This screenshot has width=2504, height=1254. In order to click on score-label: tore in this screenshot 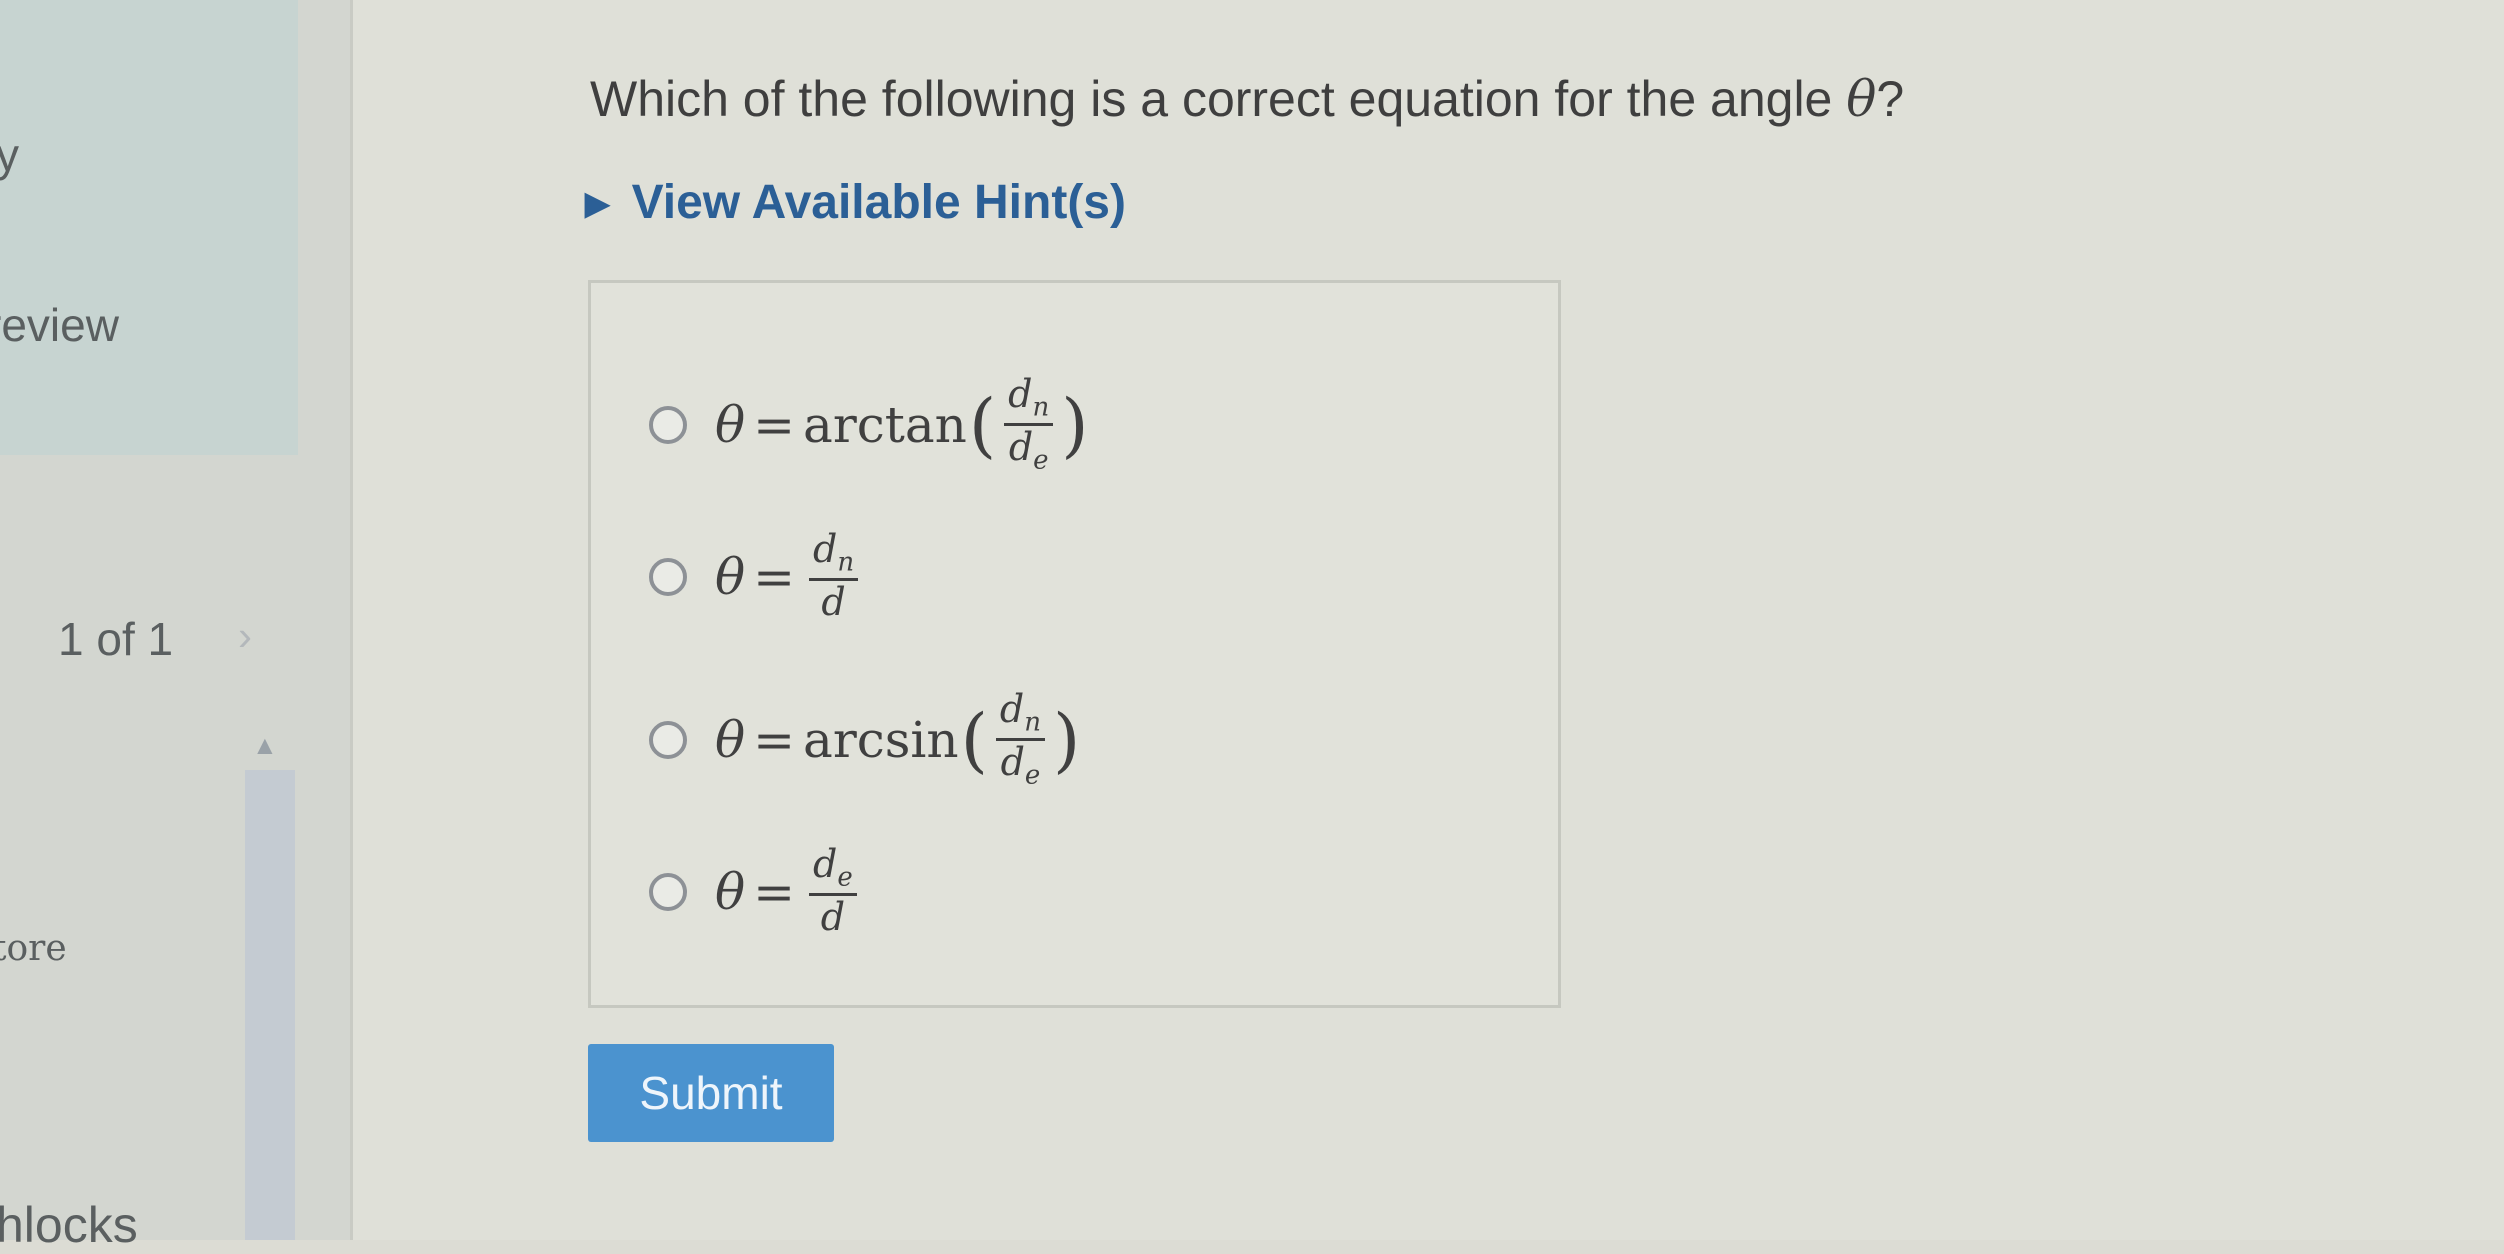, I will do `click(33, 948)`.